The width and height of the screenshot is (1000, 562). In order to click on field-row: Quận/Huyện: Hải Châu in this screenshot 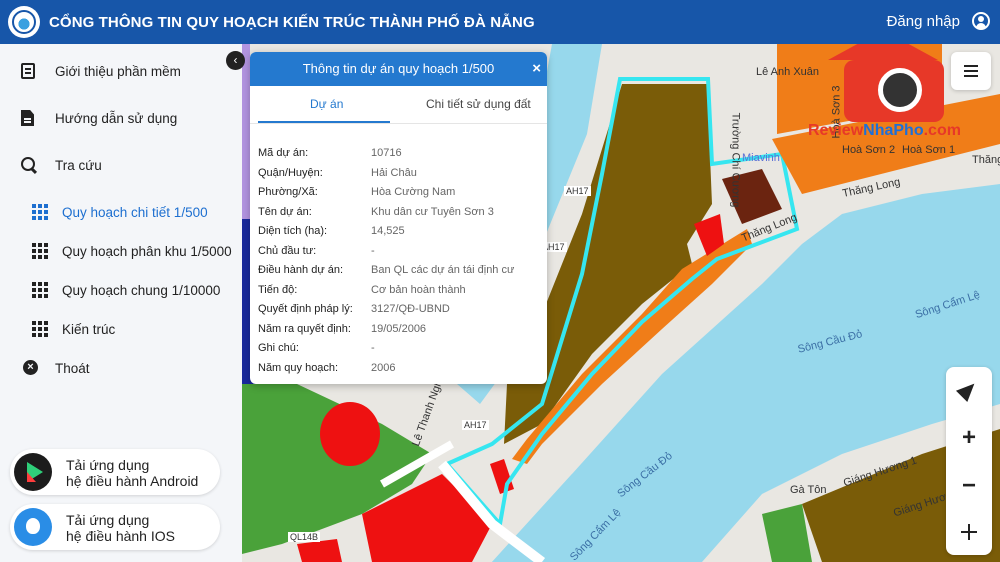, I will do `click(398, 174)`.